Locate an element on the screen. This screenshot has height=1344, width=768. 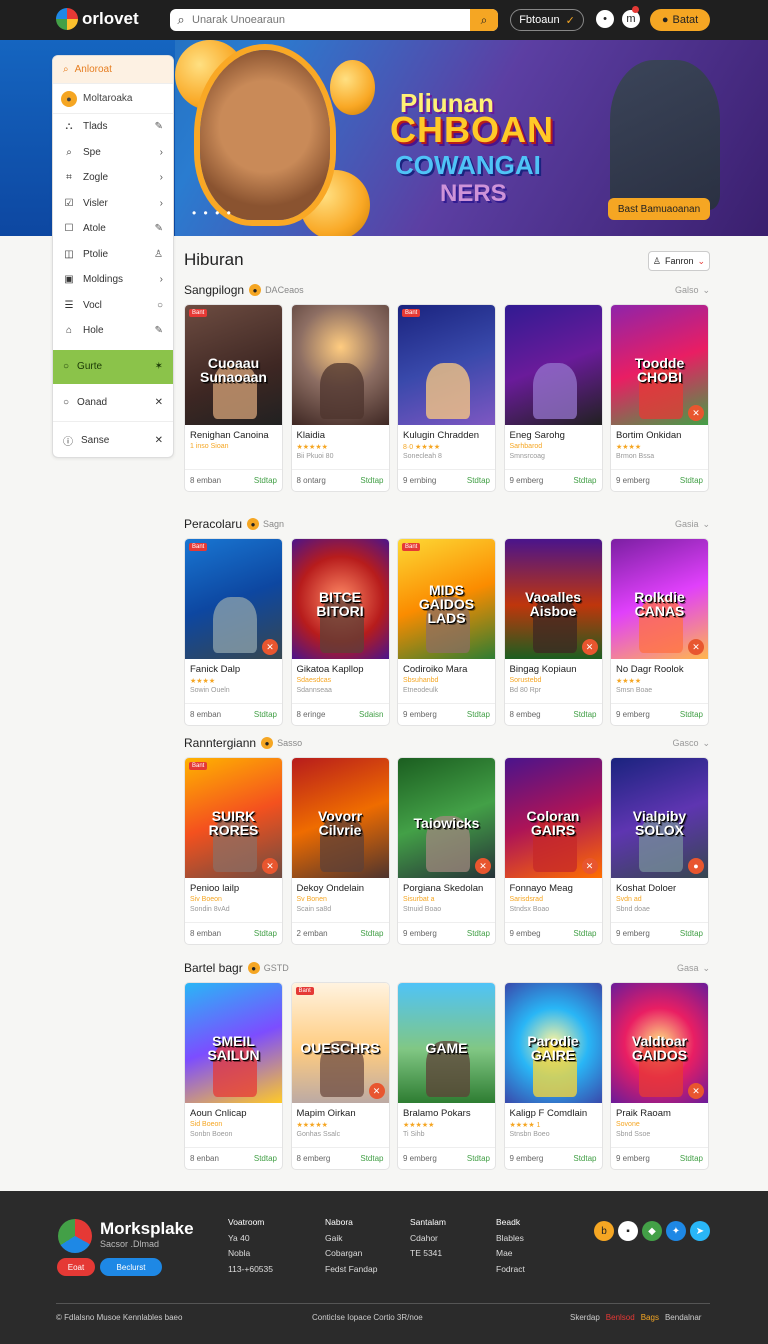
game-thumbnail: Rolkdie CANAS ✕ is located at coordinates (659, 599).